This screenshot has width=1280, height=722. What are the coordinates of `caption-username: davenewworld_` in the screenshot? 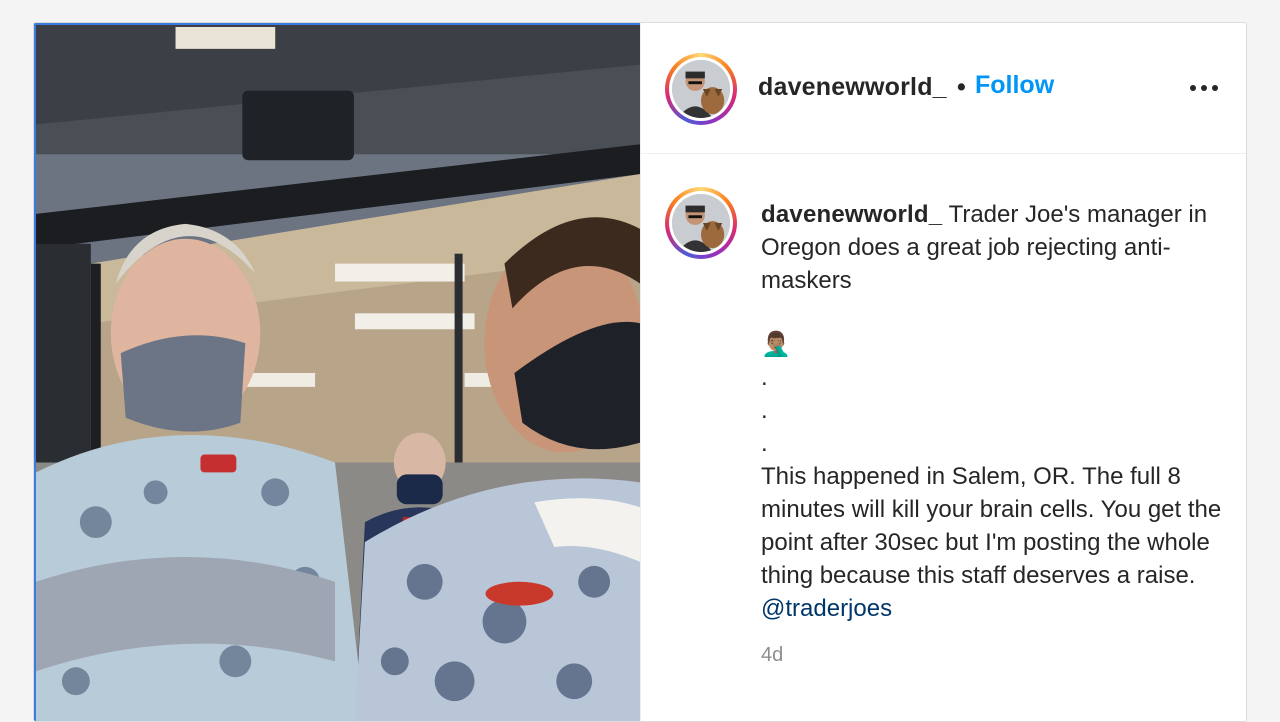 It's located at (851, 214).